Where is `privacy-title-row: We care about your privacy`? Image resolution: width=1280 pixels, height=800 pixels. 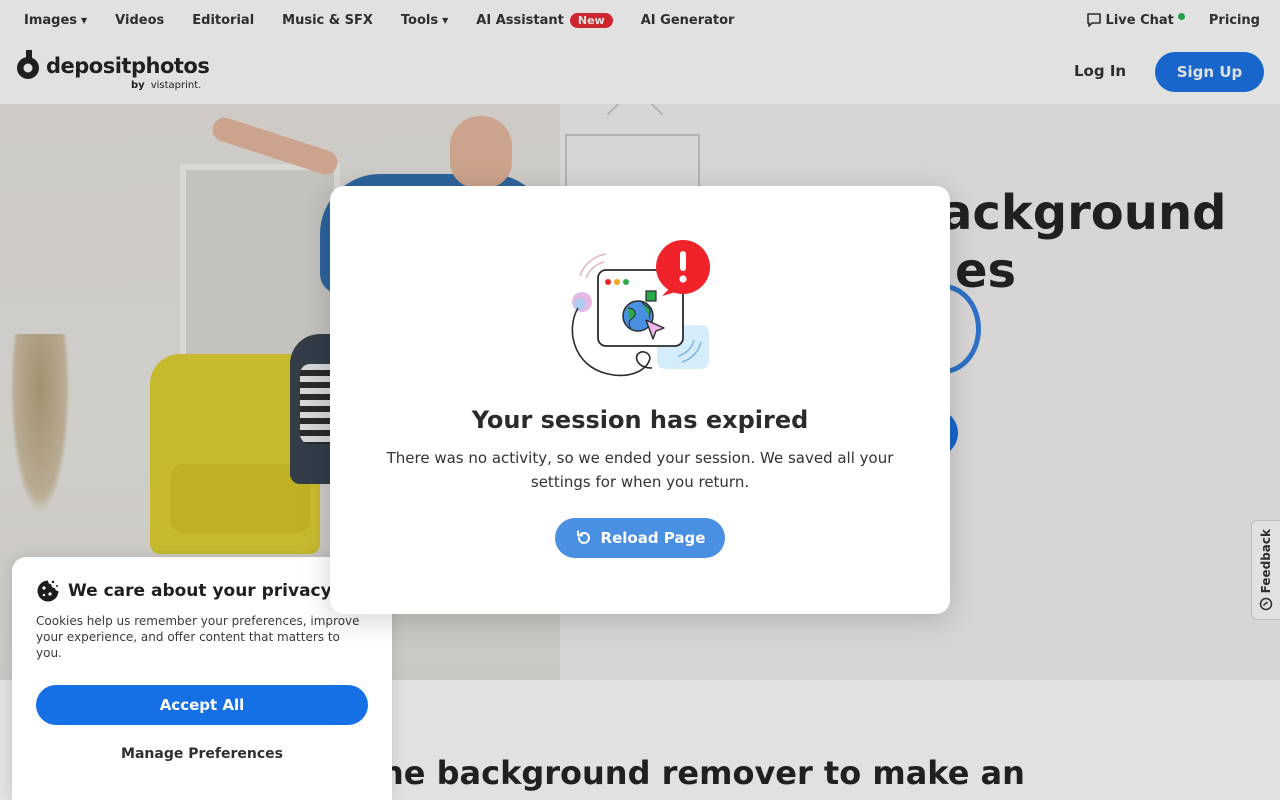
privacy-title-row: We care about your privacy is located at coordinates (202, 591).